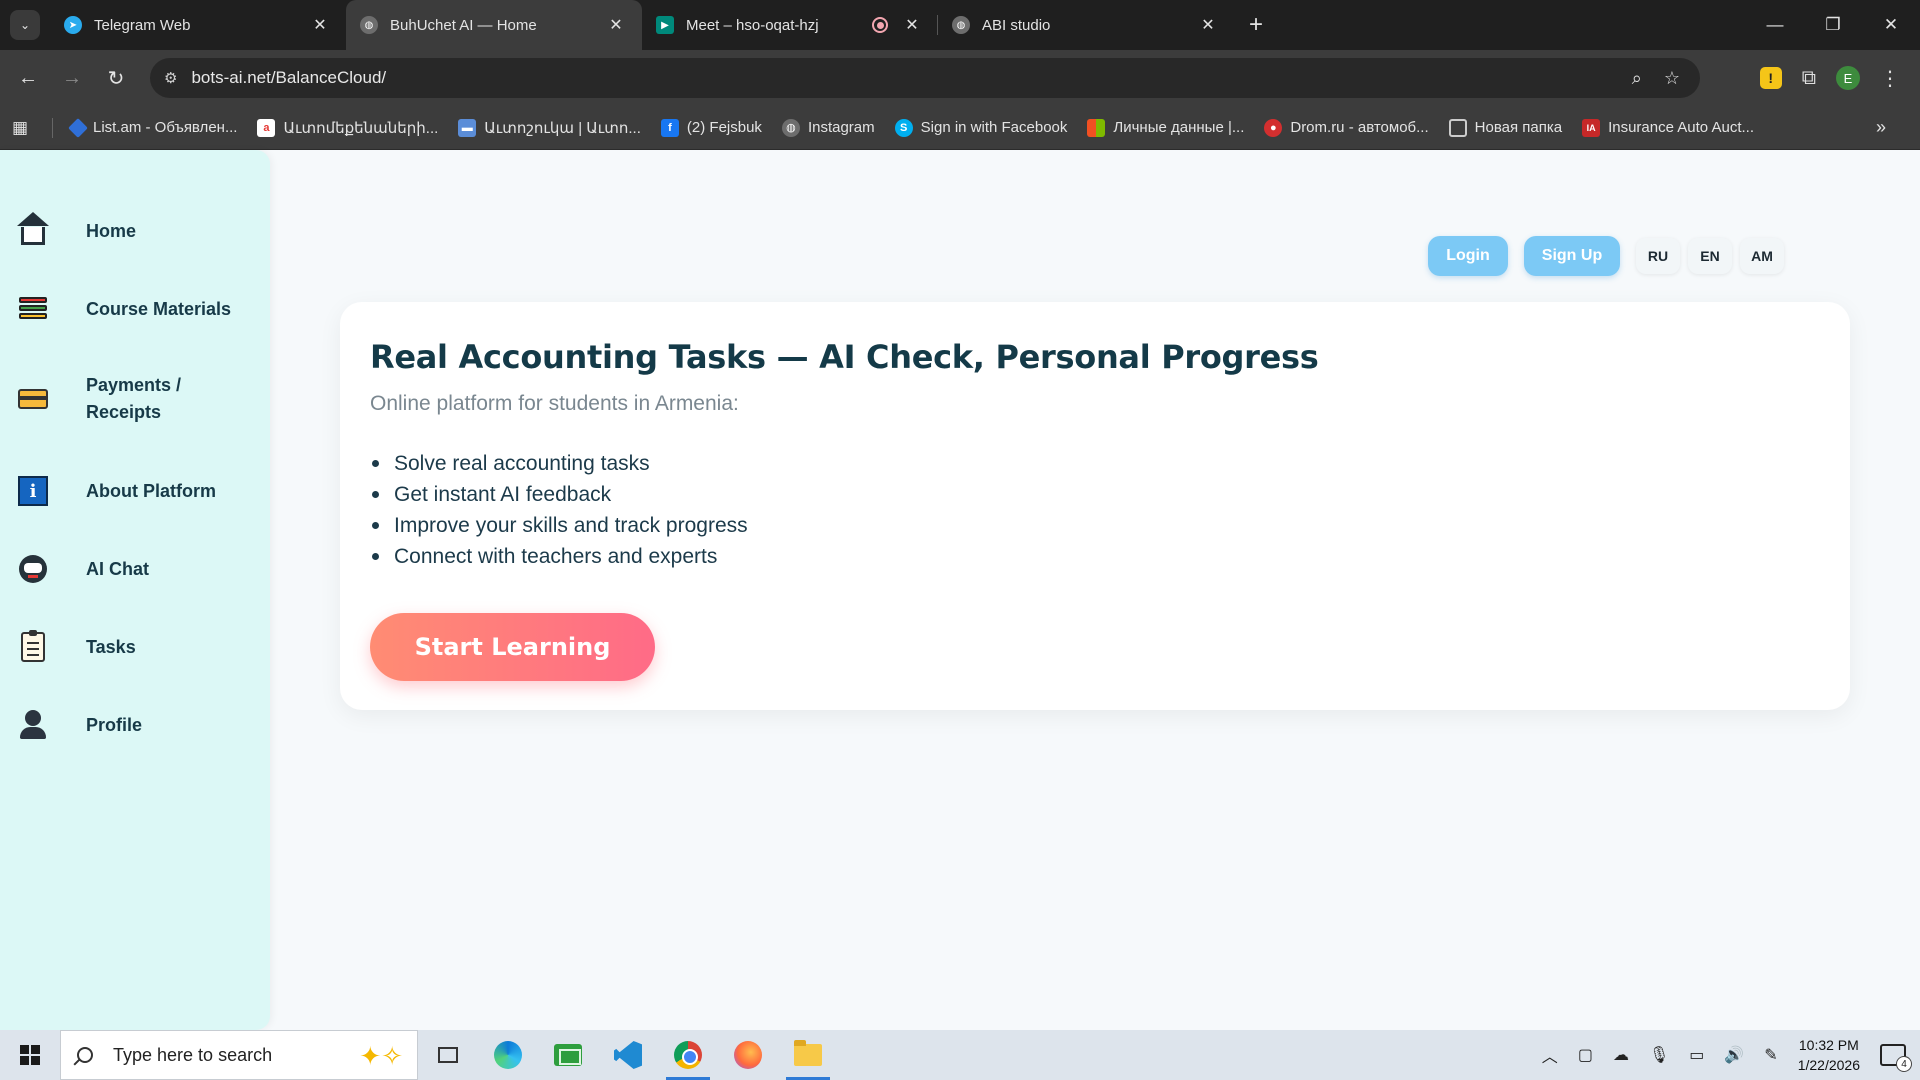 The width and height of the screenshot is (1920, 1080). What do you see at coordinates (1881, 127) in the screenshot?
I see `more-bookmarks-icon: »` at bounding box center [1881, 127].